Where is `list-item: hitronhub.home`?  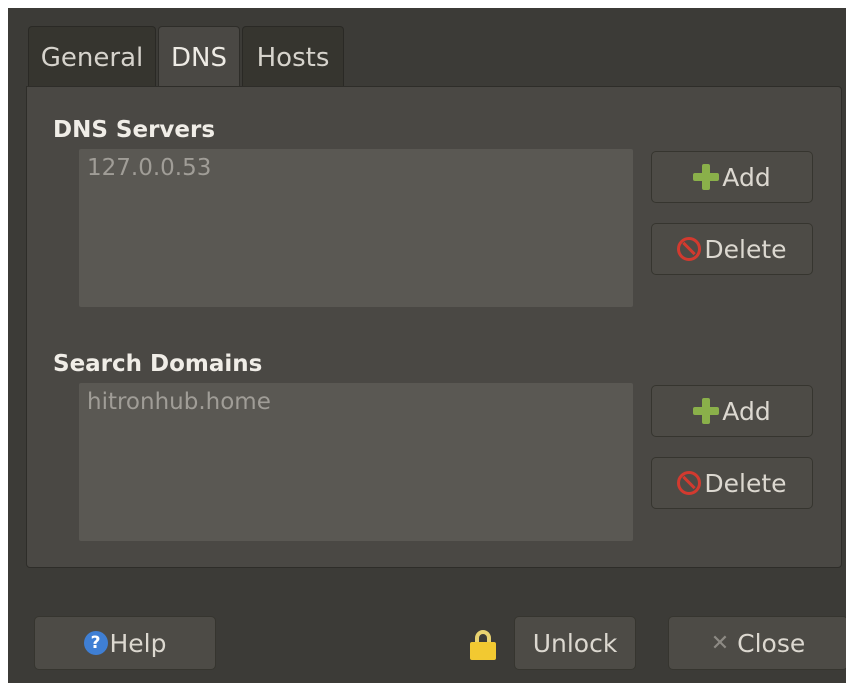 list-item: hitronhub.home is located at coordinates (179, 402).